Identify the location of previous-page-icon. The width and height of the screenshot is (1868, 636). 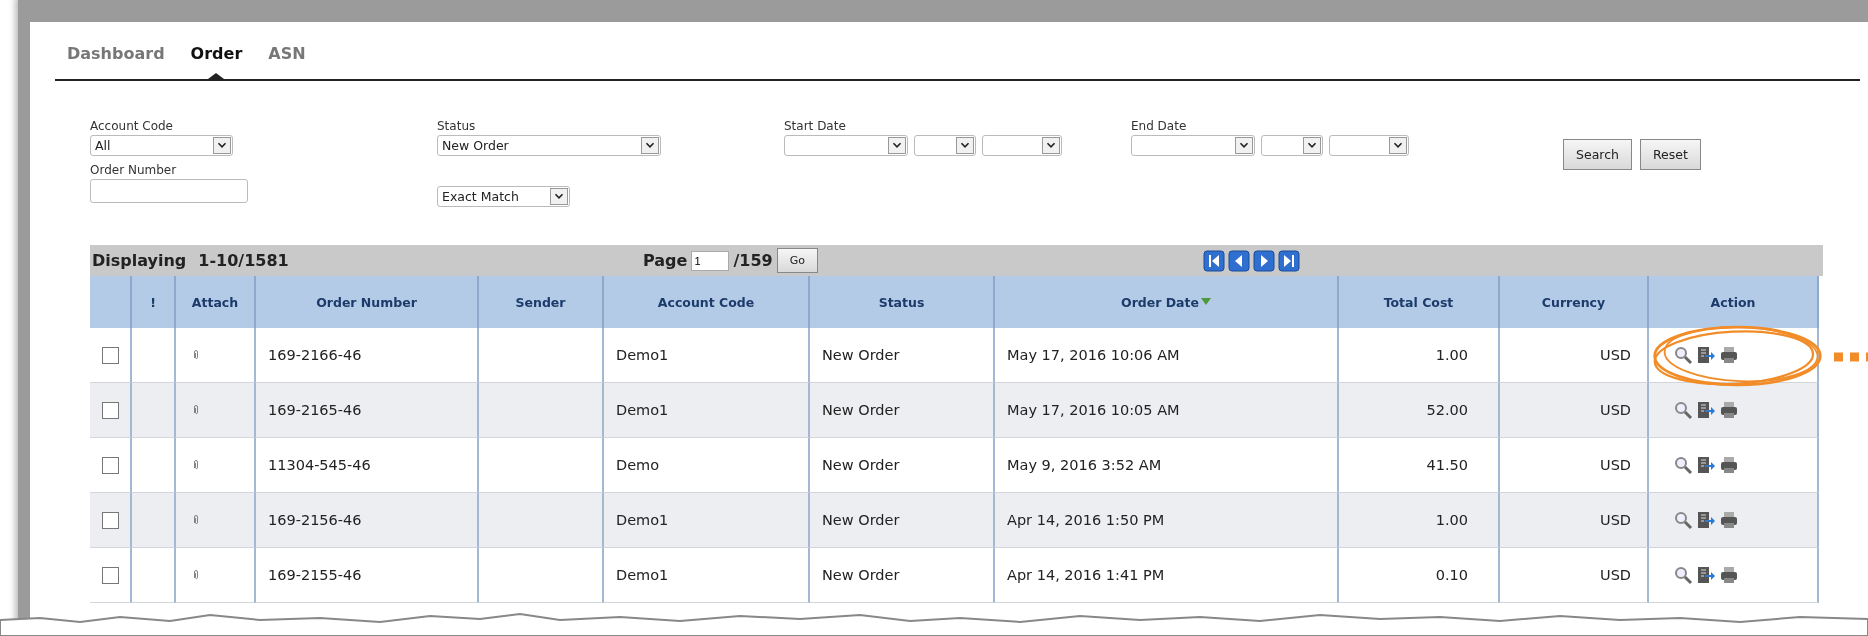
(1239, 260).